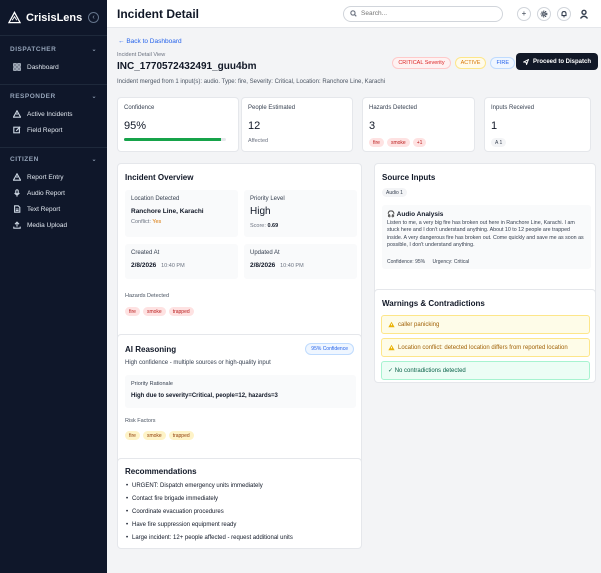 The width and height of the screenshot is (601, 573). I want to click on updated-time: 10:40 PM, so click(292, 266).